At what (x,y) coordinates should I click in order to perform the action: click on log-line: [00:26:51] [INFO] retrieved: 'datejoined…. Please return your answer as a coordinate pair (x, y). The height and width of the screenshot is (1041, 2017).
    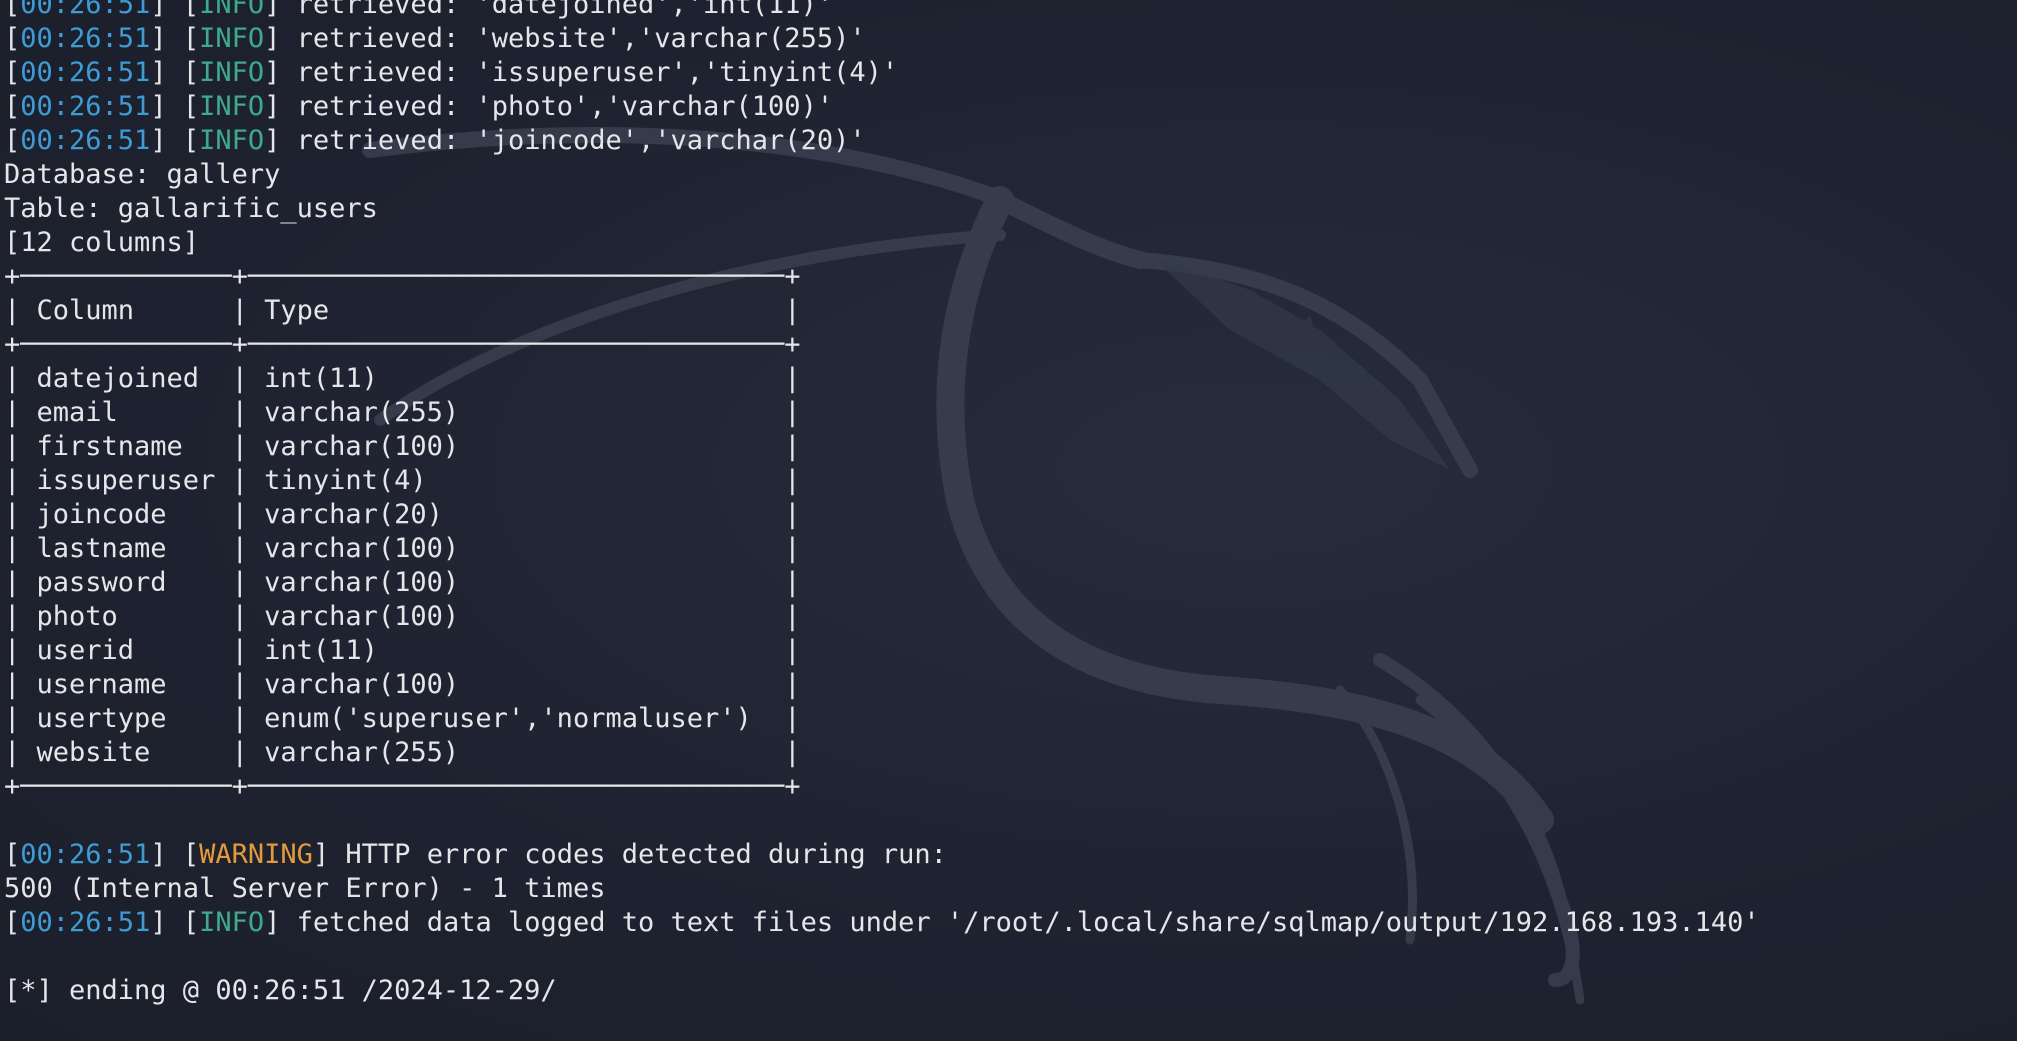
    Looking at the image, I should click on (882, 11).